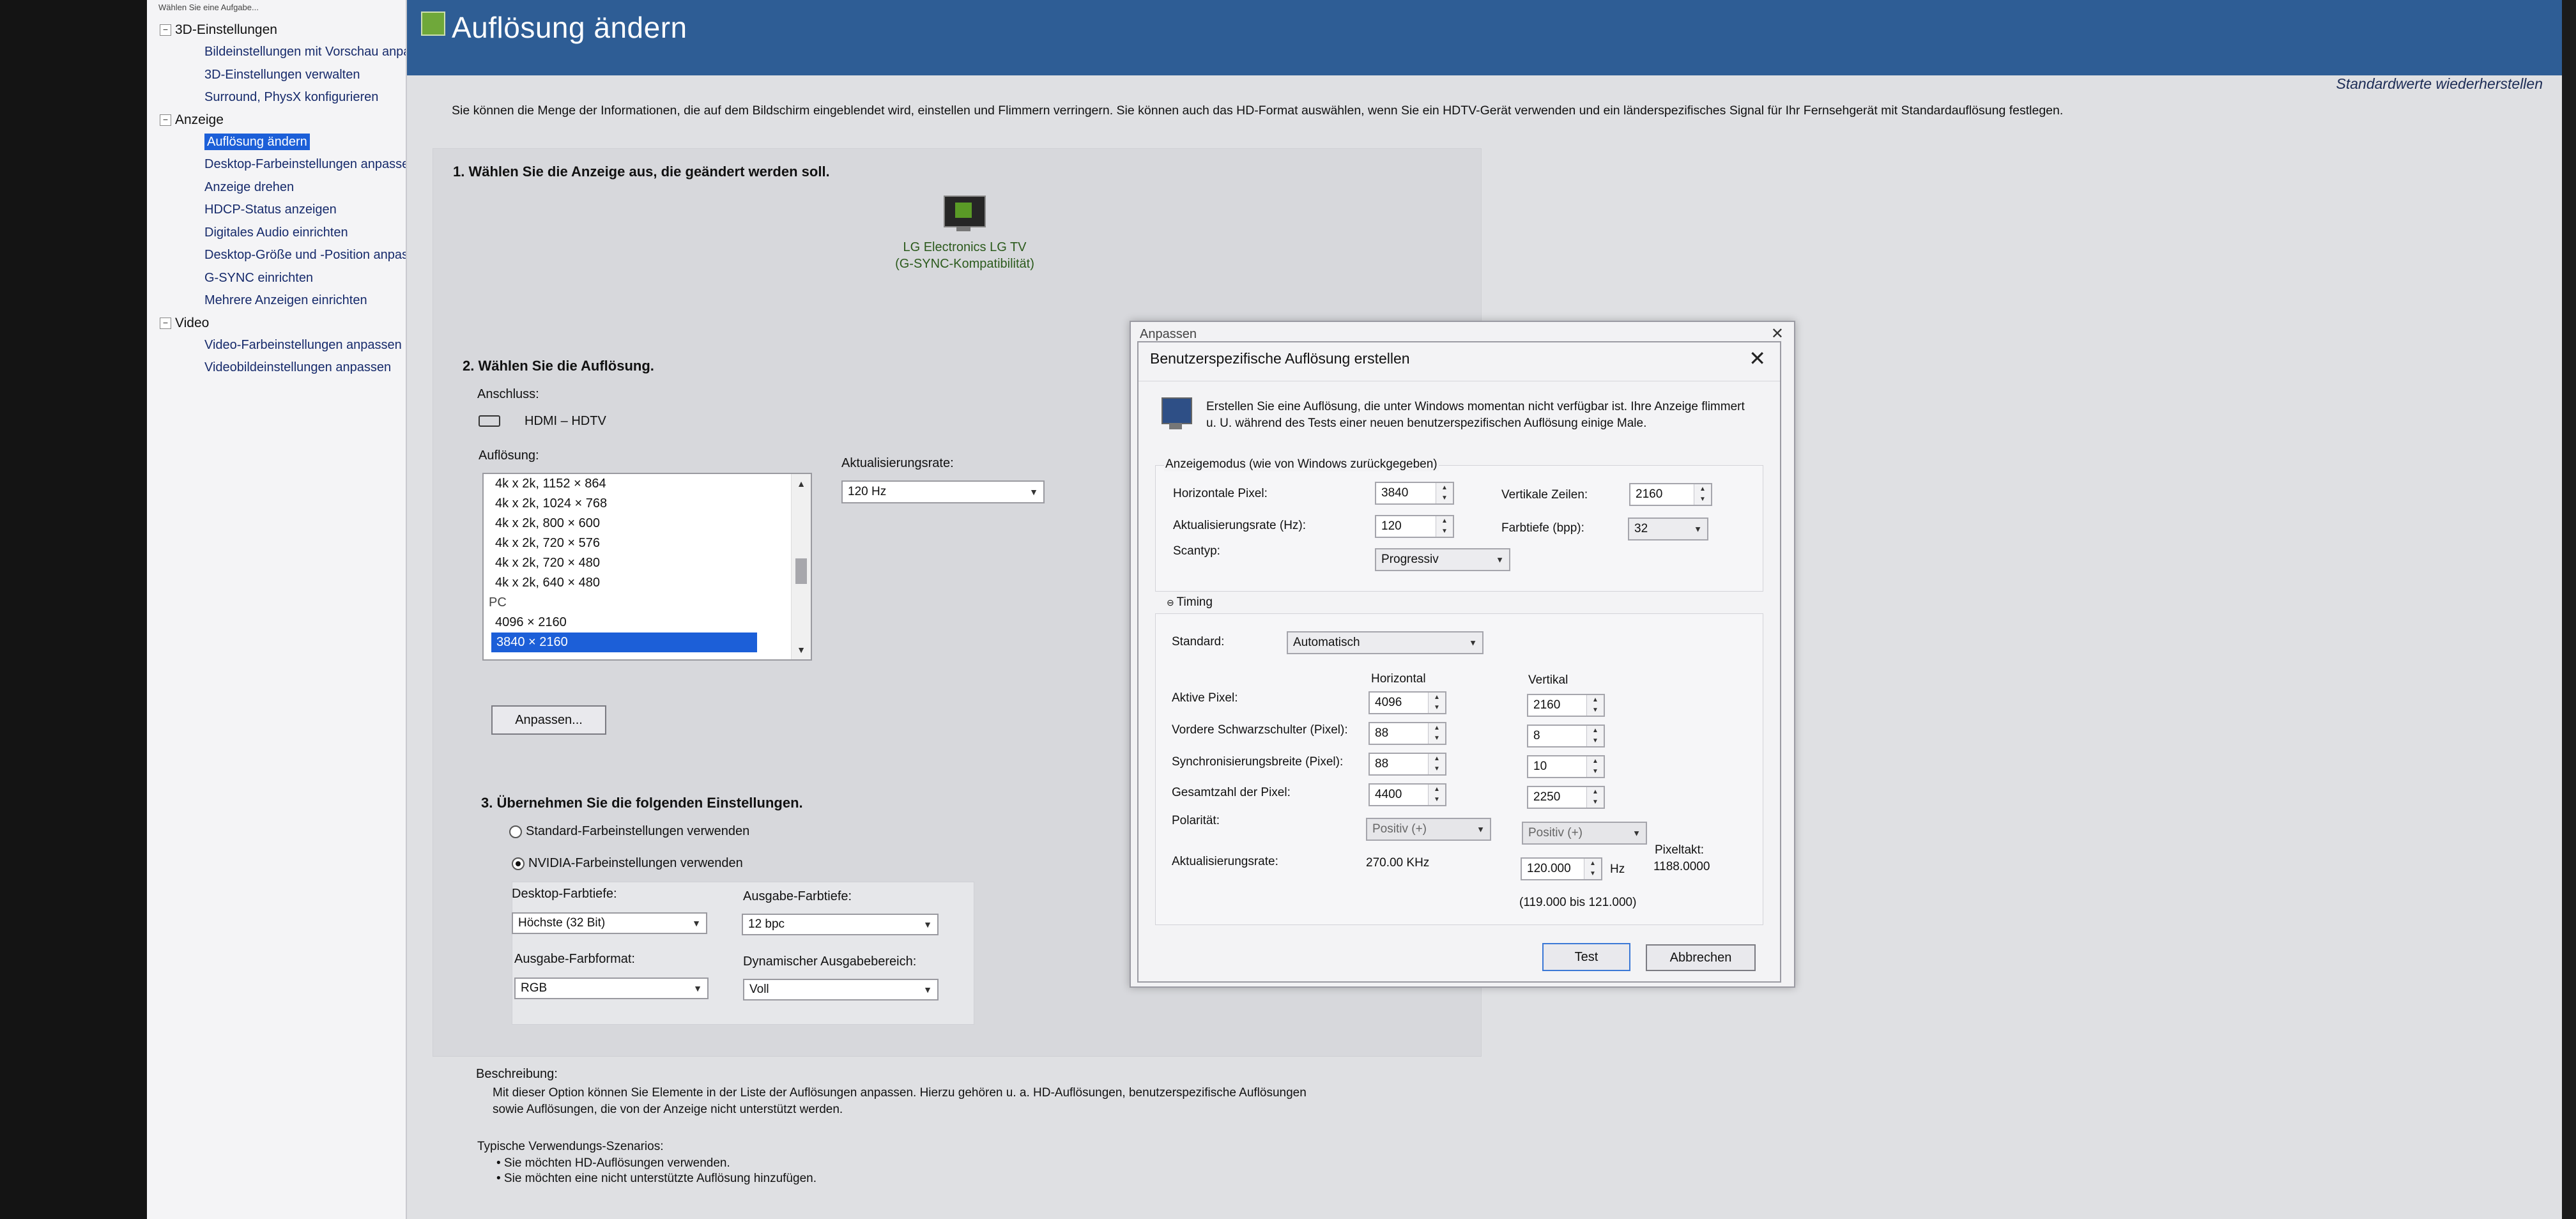 Image resolution: width=2576 pixels, height=1219 pixels. I want to click on color-depth-select: 32 ▼, so click(1668, 529).